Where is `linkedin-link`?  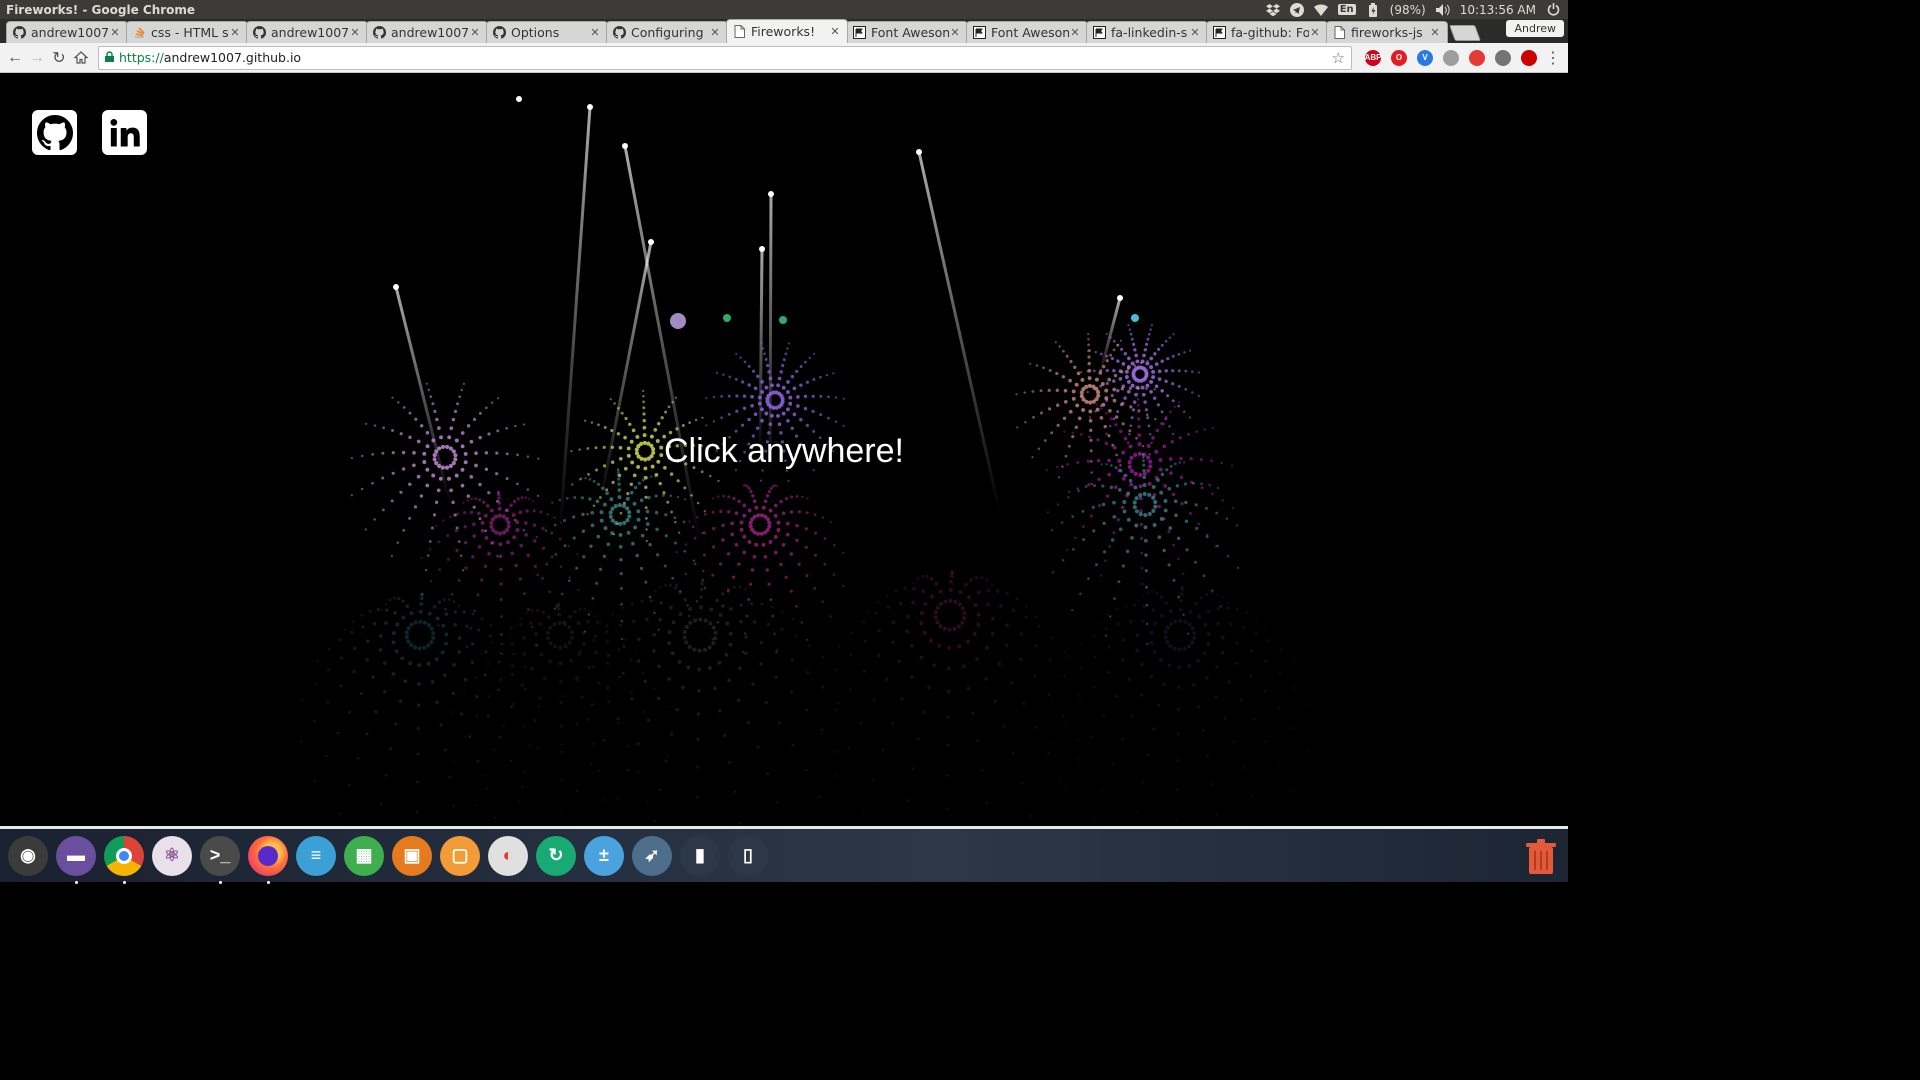
linkedin-link is located at coordinates (124, 132).